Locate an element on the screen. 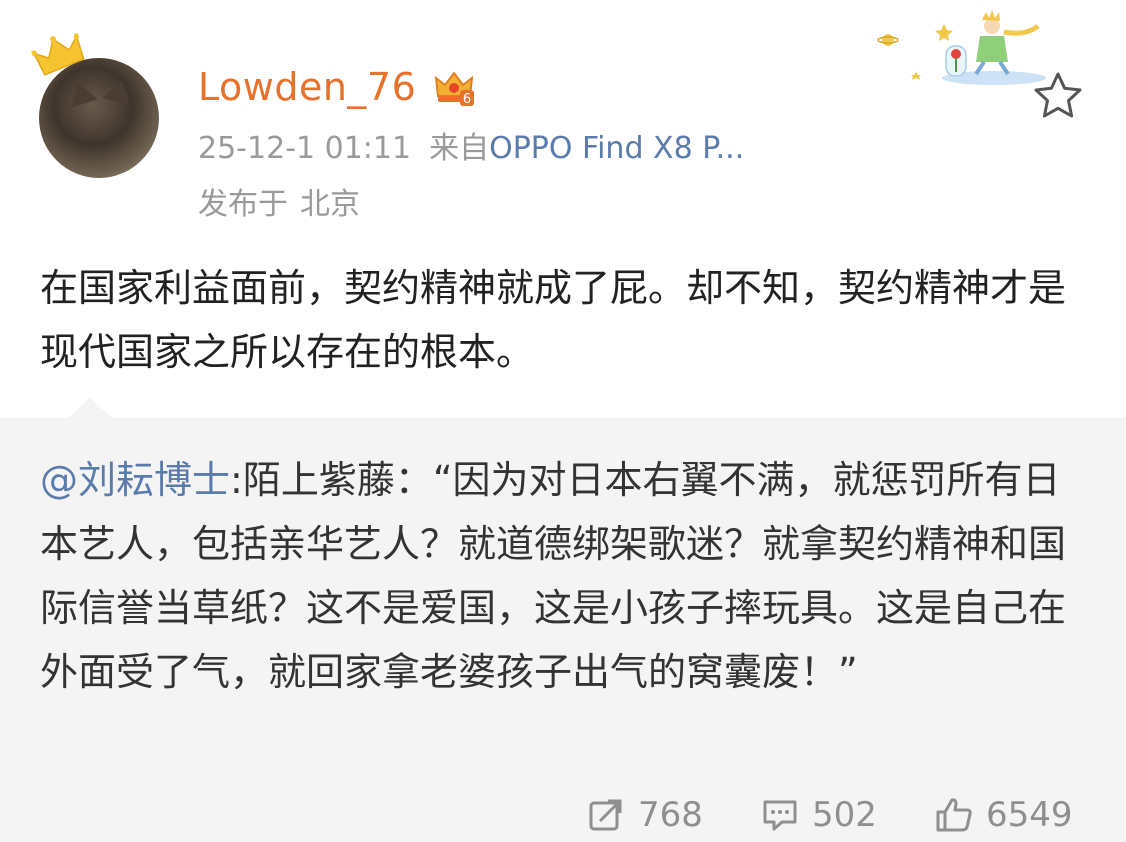 Image resolution: width=1126 pixels, height=842 pixels. repost-button: 768 is located at coordinates (644, 815).